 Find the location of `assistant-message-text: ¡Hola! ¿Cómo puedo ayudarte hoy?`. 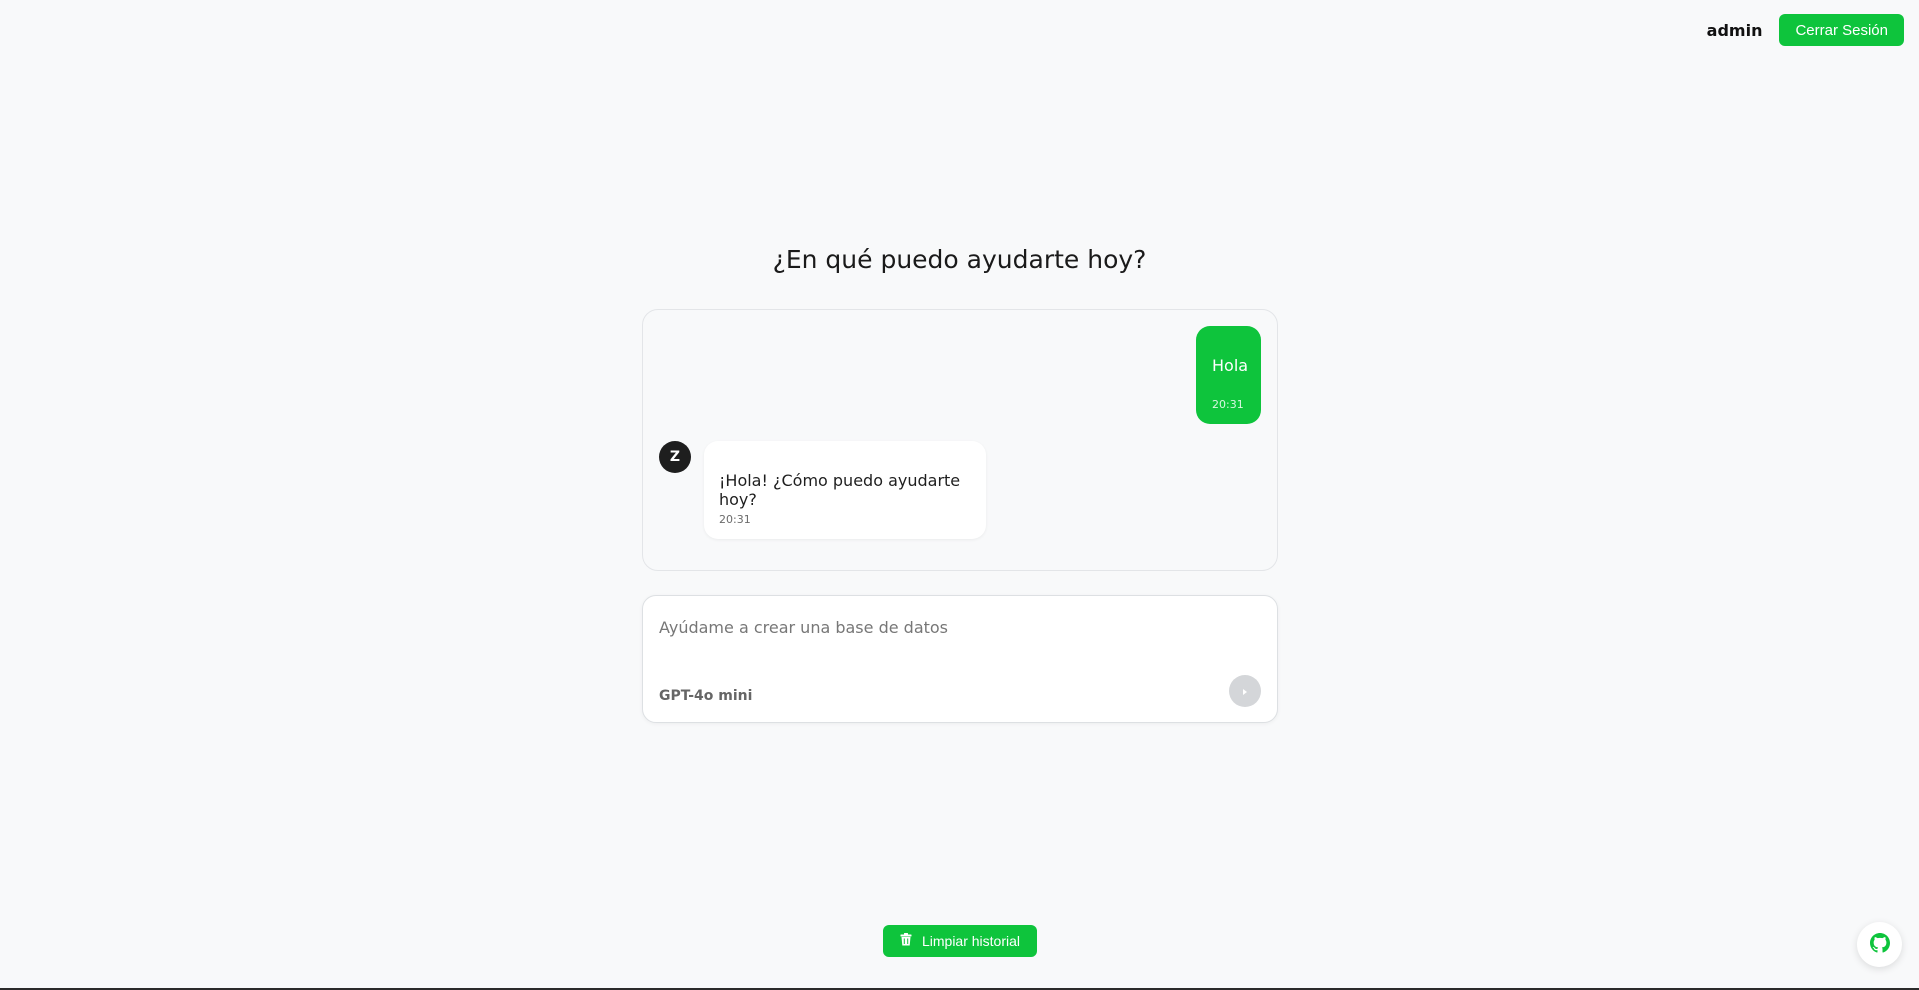

assistant-message-text: ¡Hola! ¿Cómo puedo ayudarte hoy? is located at coordinates (840, 490).